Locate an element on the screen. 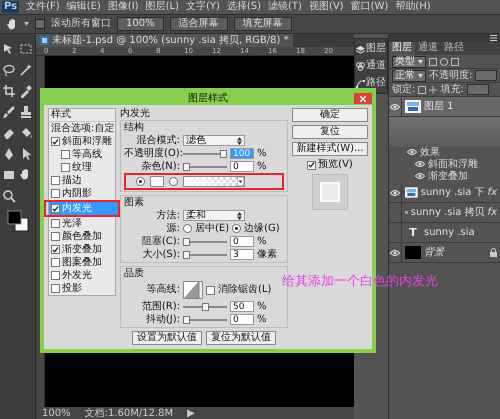  style-list-item: 图案叠加 is located at coordinates (82, 262).